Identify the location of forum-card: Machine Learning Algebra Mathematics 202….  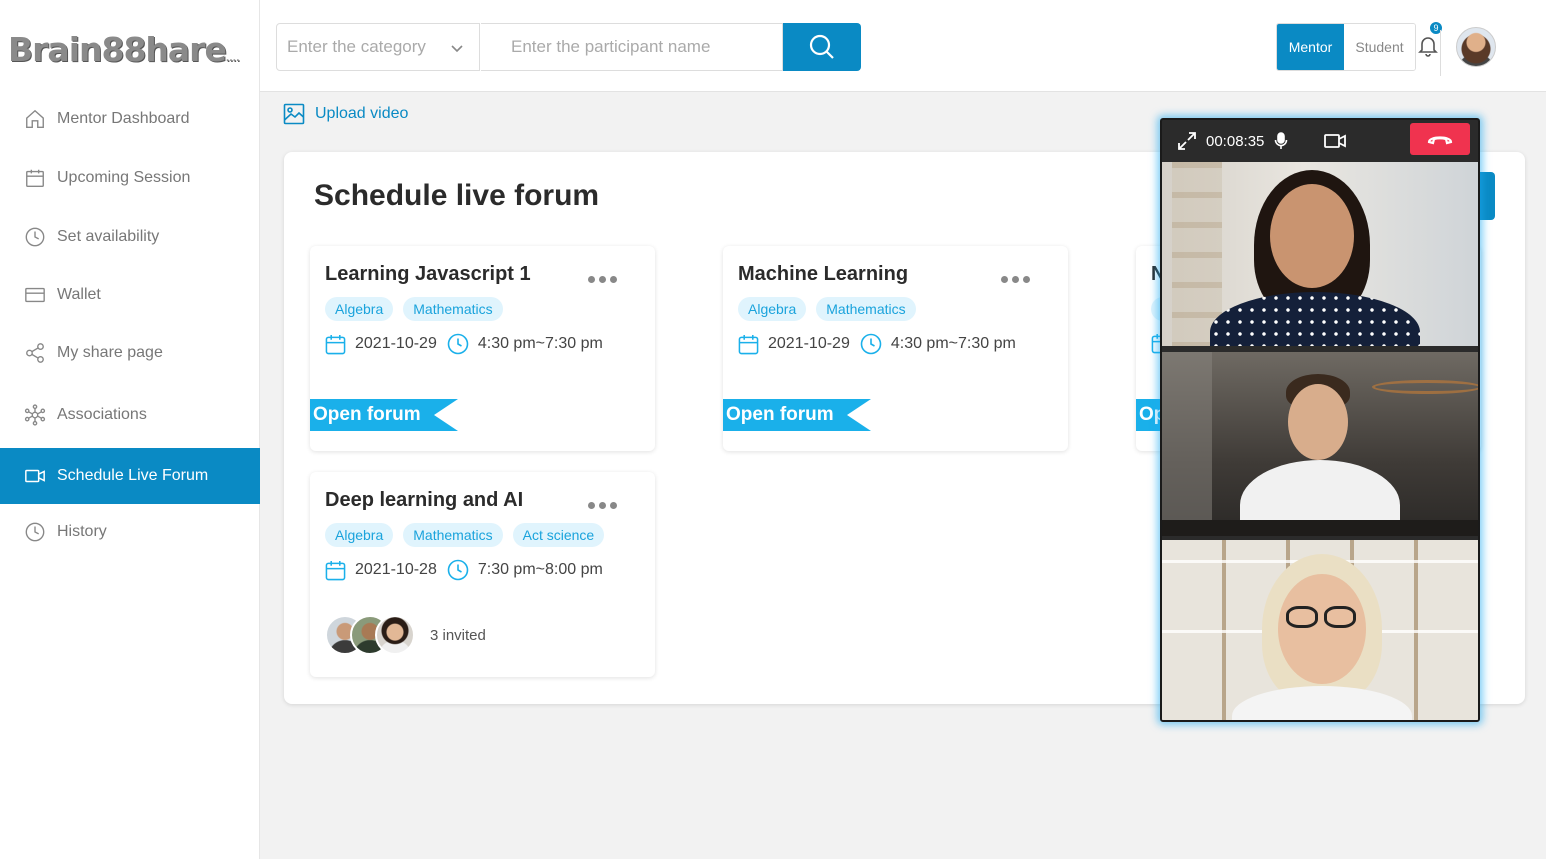
(895, 348).